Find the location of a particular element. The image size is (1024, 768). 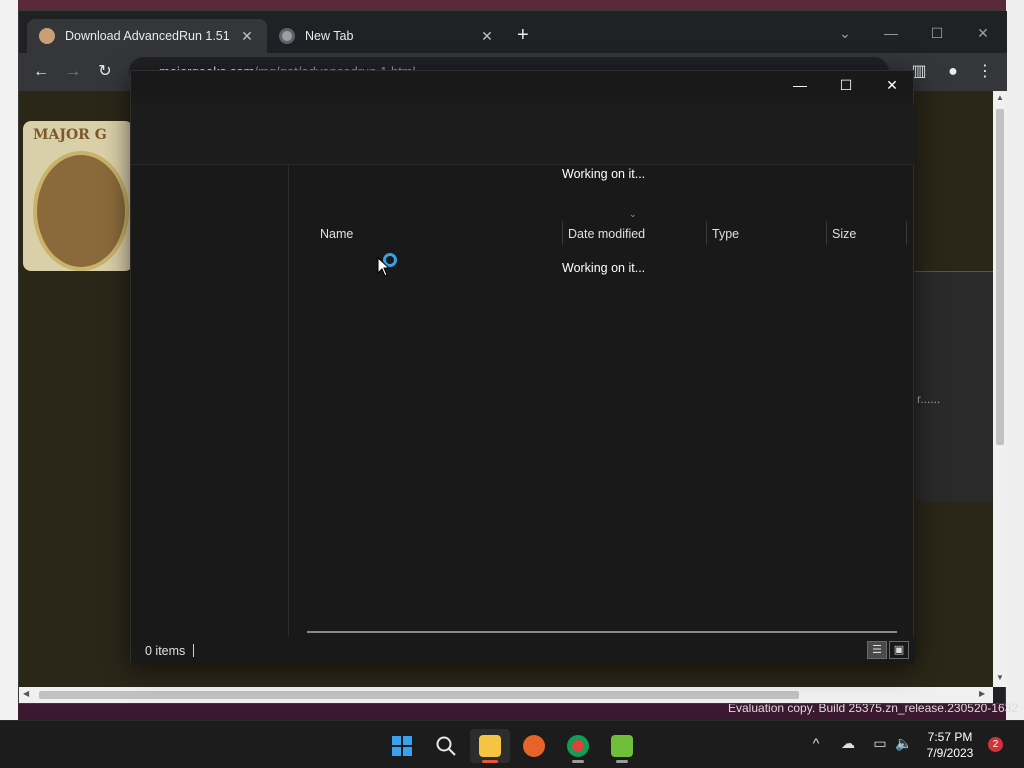

scroll-up-arrow-icon: ▲ is located at coordinates (1000, 97).